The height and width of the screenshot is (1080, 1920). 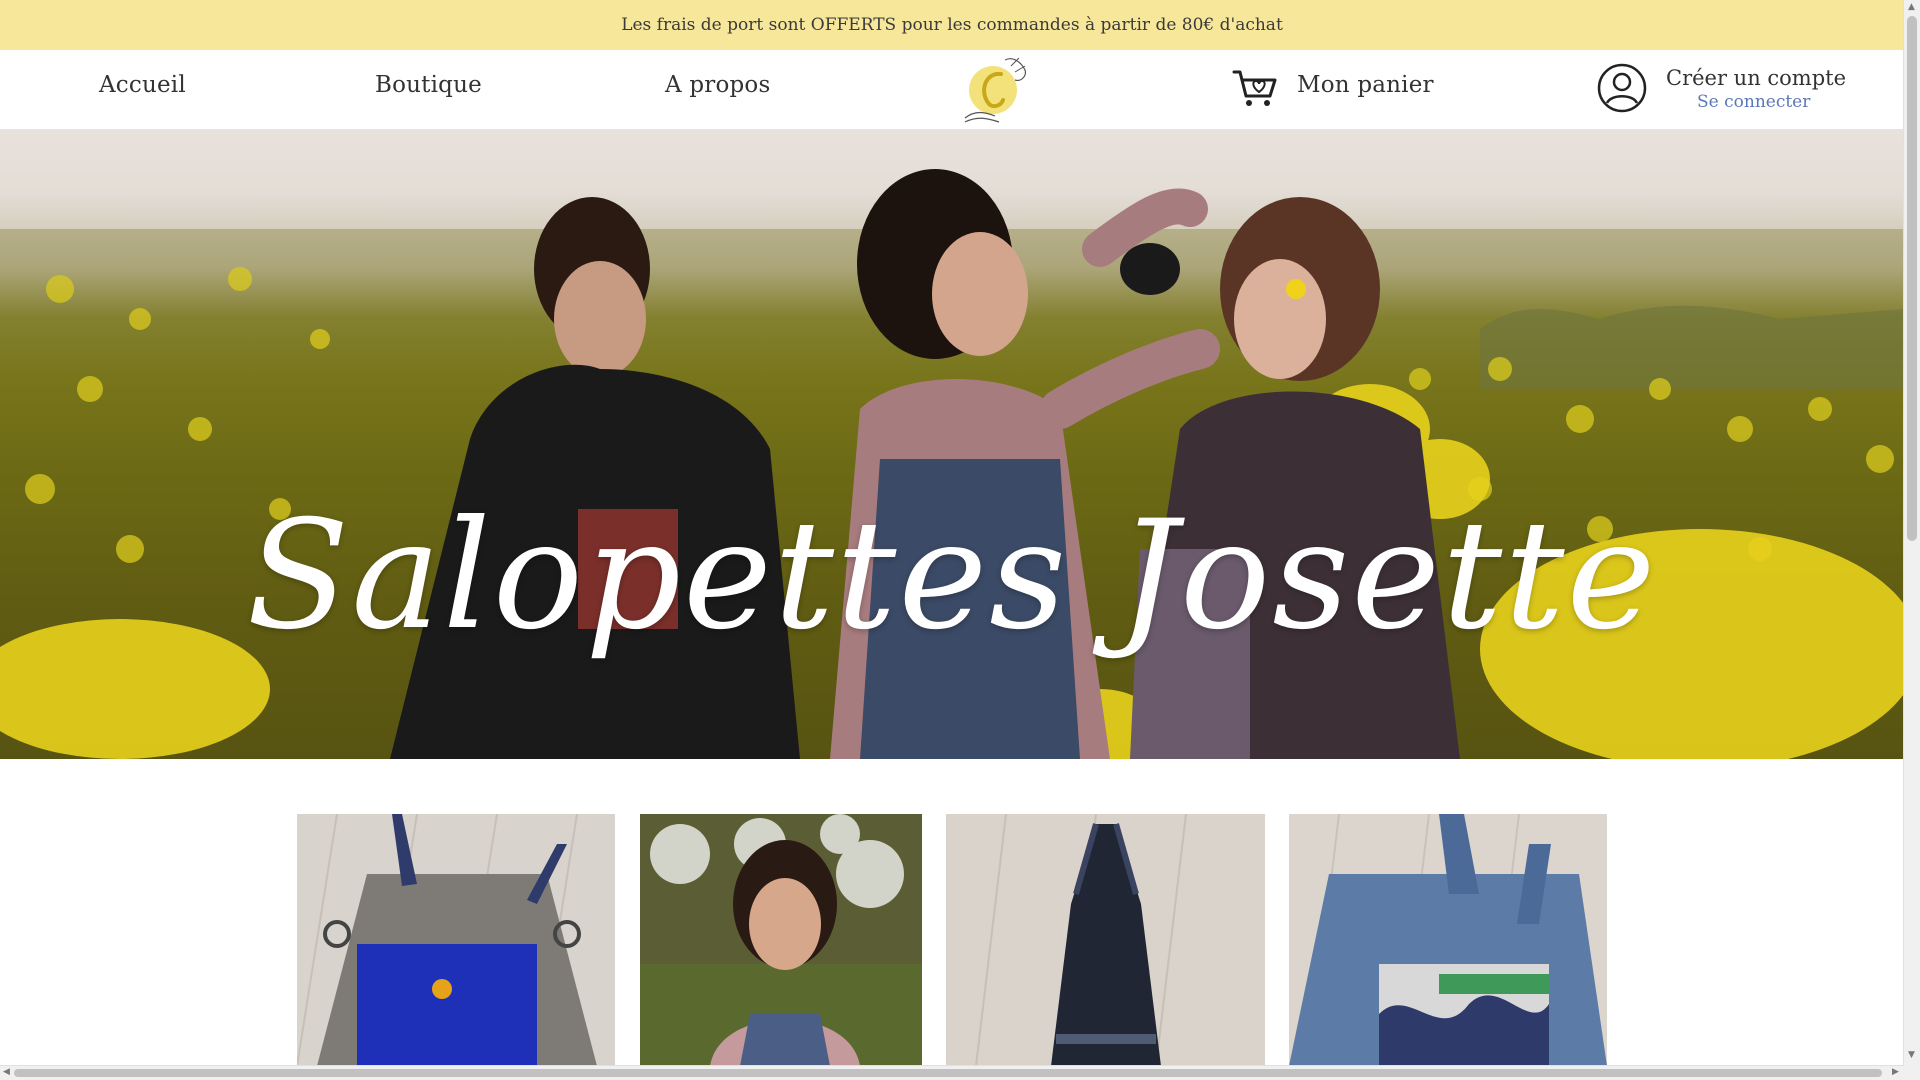 I want to click on create-account-link: Créer un compte, so click(x=1756, y=78).